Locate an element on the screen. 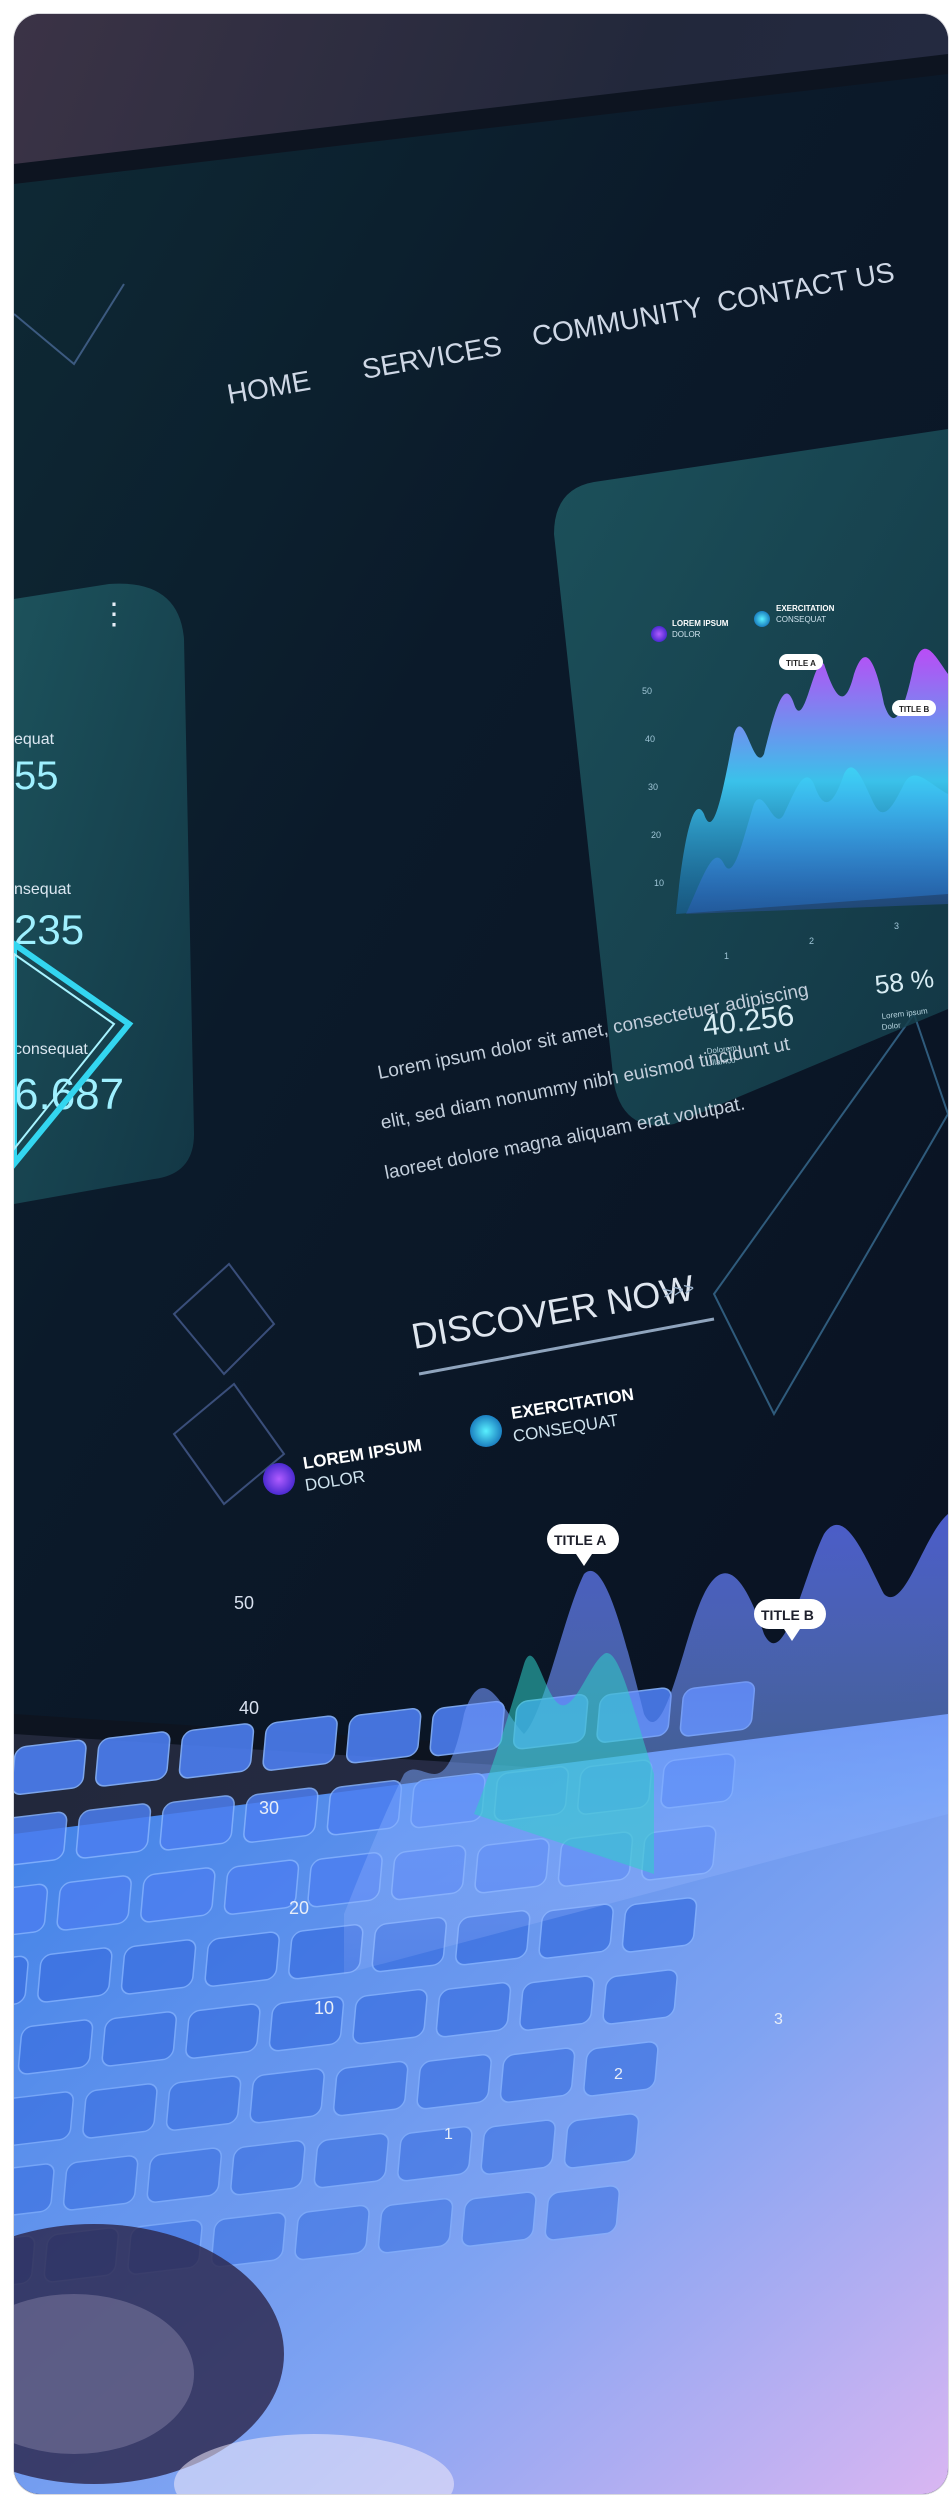 The image size is (949, 2508). stat-value: 55 is located at coordinates (36, 776).